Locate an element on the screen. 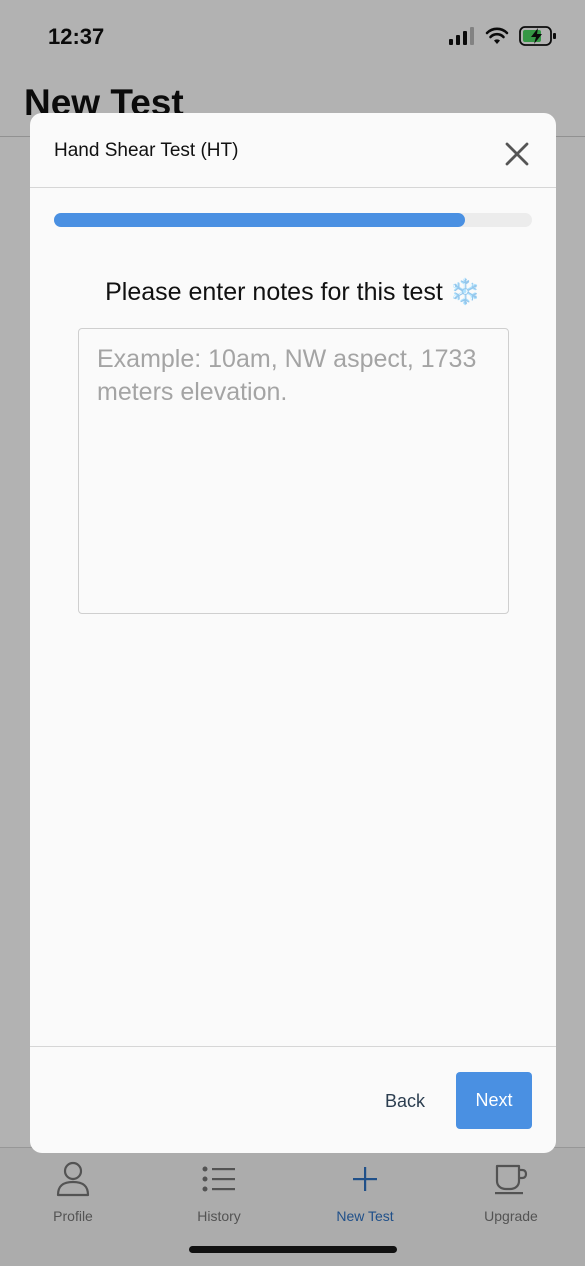  modal-title: Hand Shear Test (HT) is located at coordinates (146, 150).